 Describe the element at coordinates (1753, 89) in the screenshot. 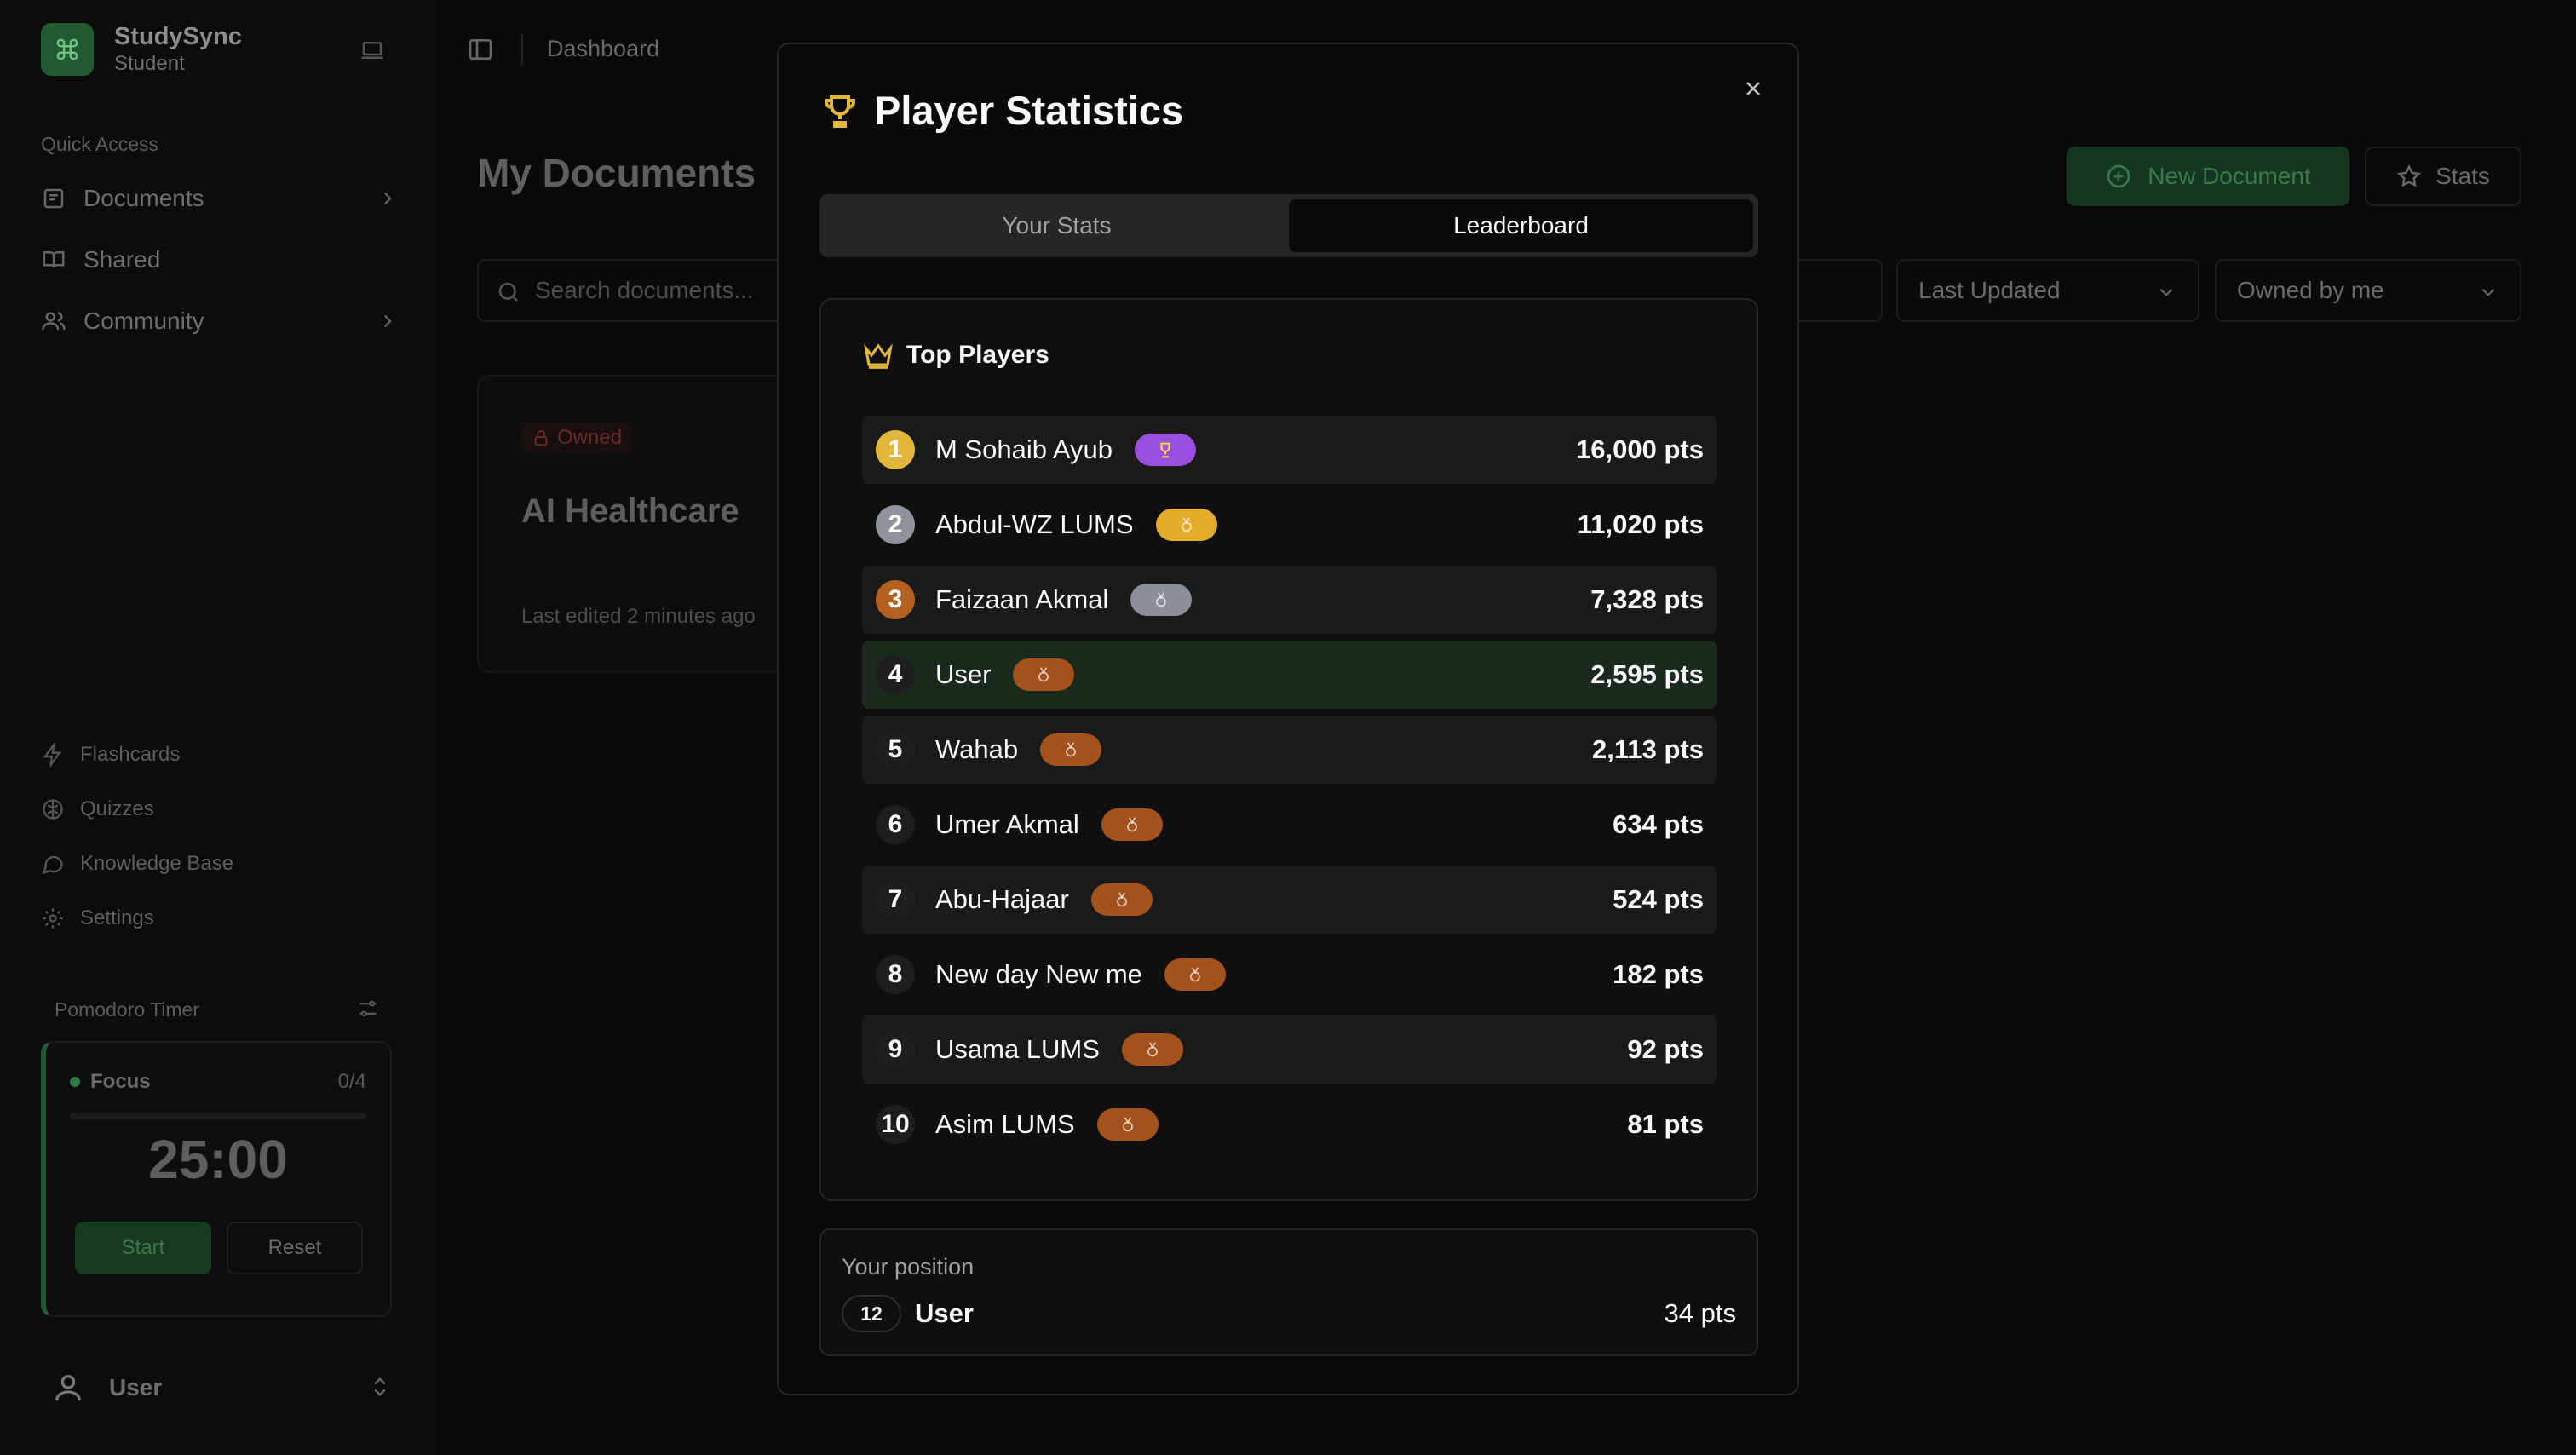

I see `close-icon` at that location.